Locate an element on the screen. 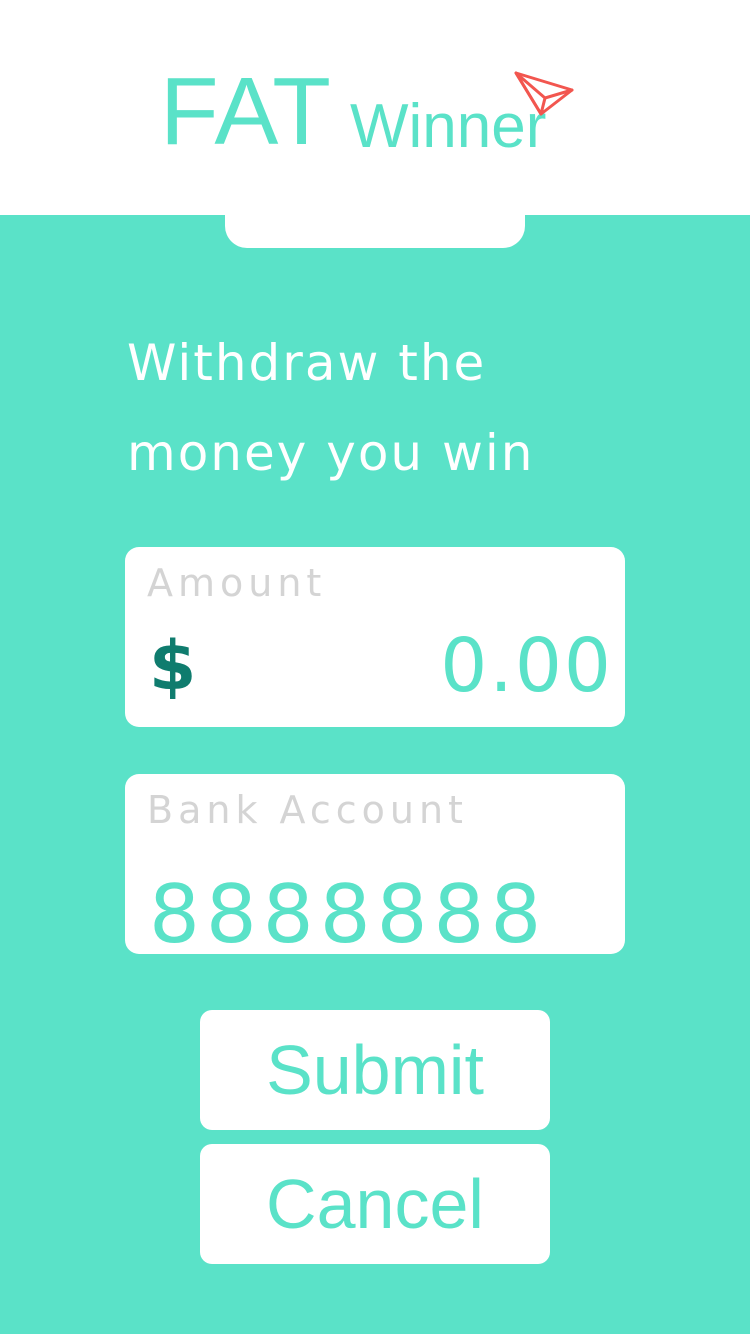 This screenshot has height=1334, width=750. amount-card: Amount $ is located at coordinates (375, 637).